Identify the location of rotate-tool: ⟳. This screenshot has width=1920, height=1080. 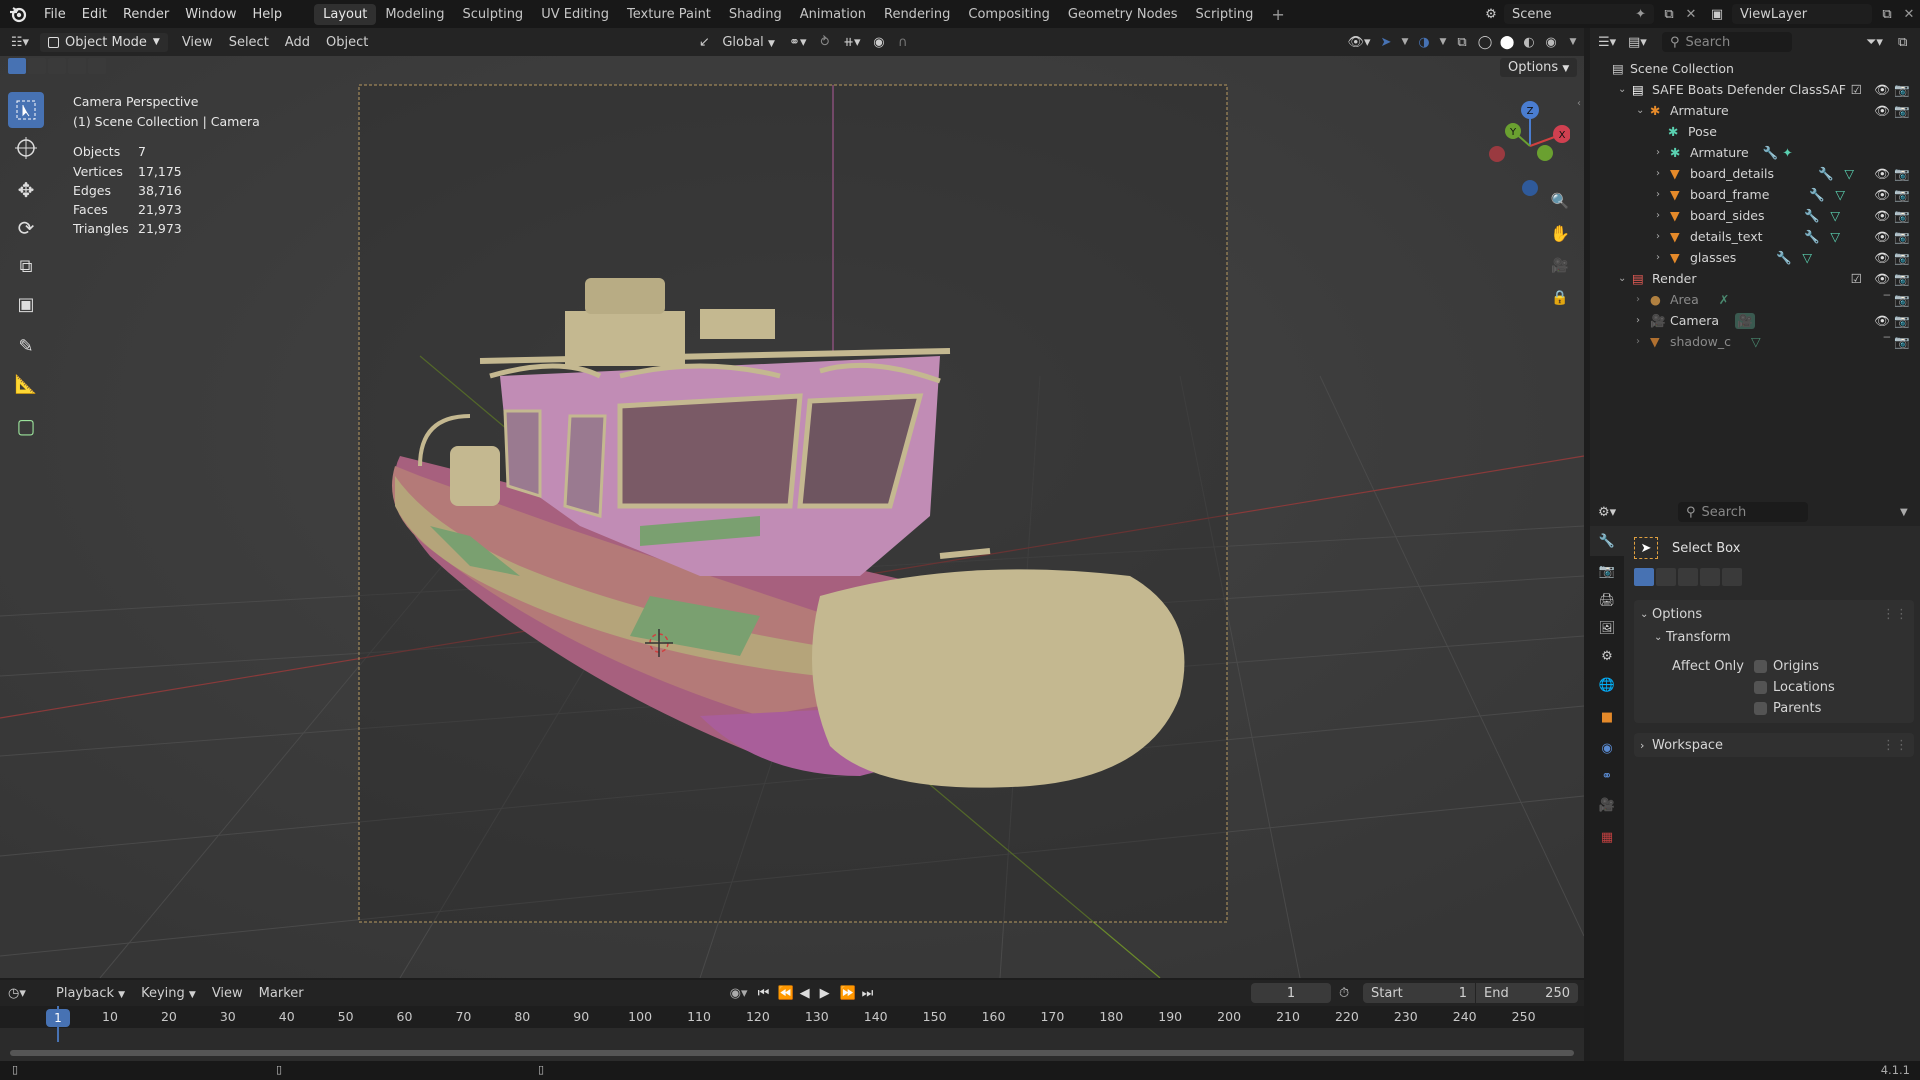
(26, 228).